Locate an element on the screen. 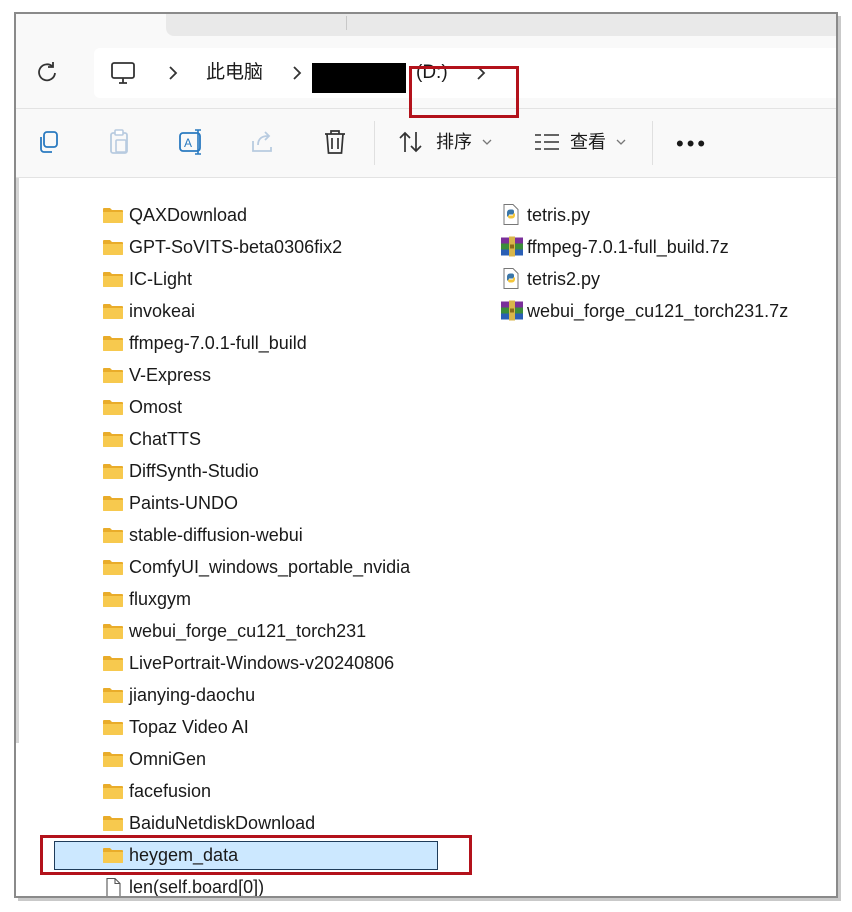 The height and width of the screenshot is (912, 852). file-name: jianying-daochu is located at coordinates (192, 695).